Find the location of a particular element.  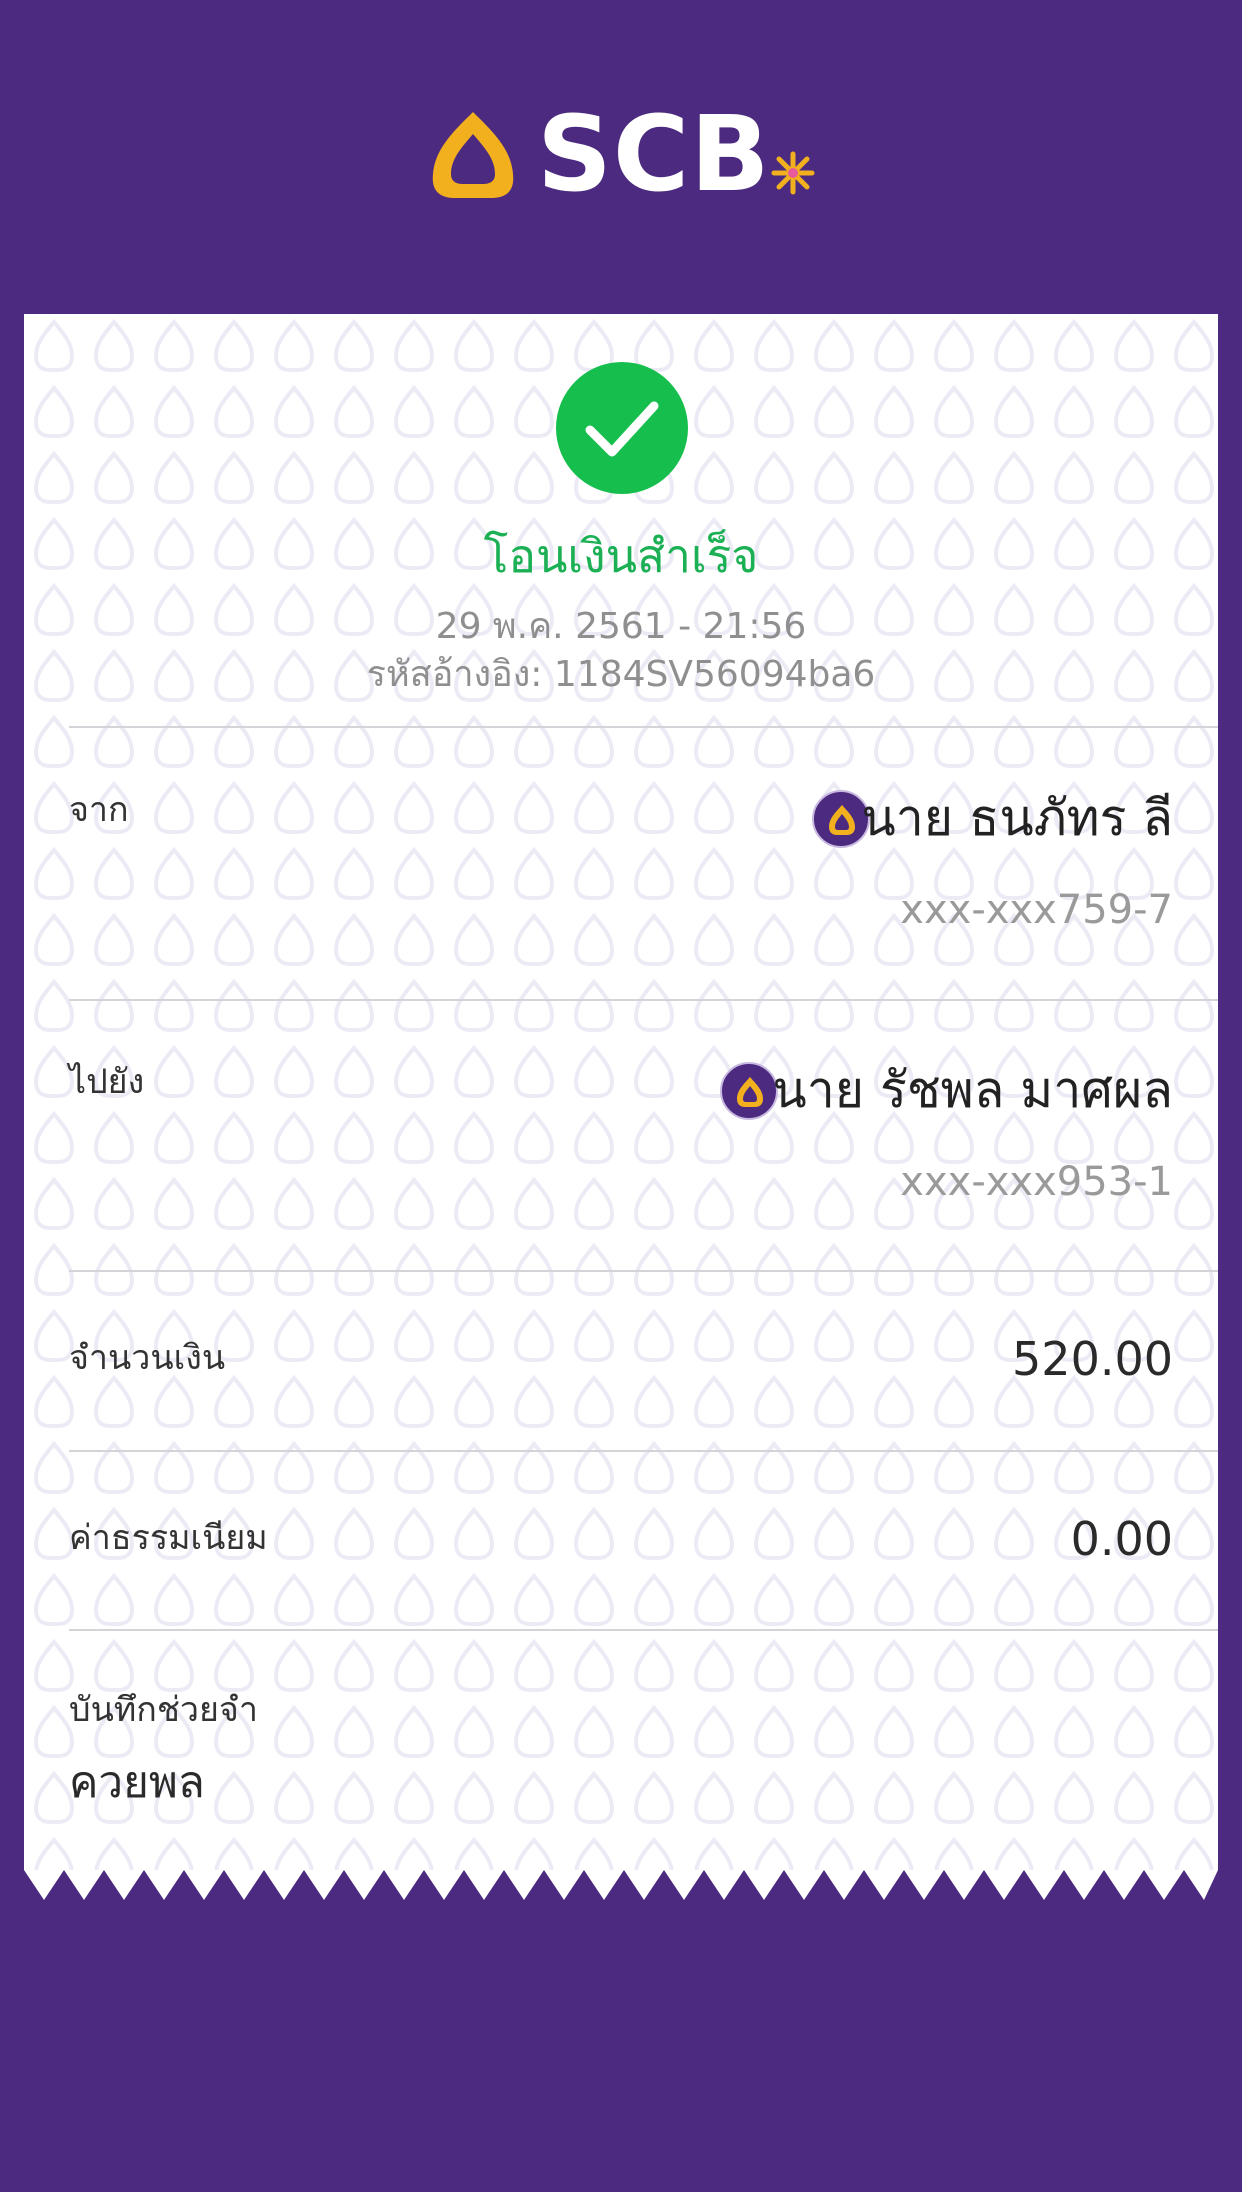

scb-bell-icon is located at coordinates (473, 155).